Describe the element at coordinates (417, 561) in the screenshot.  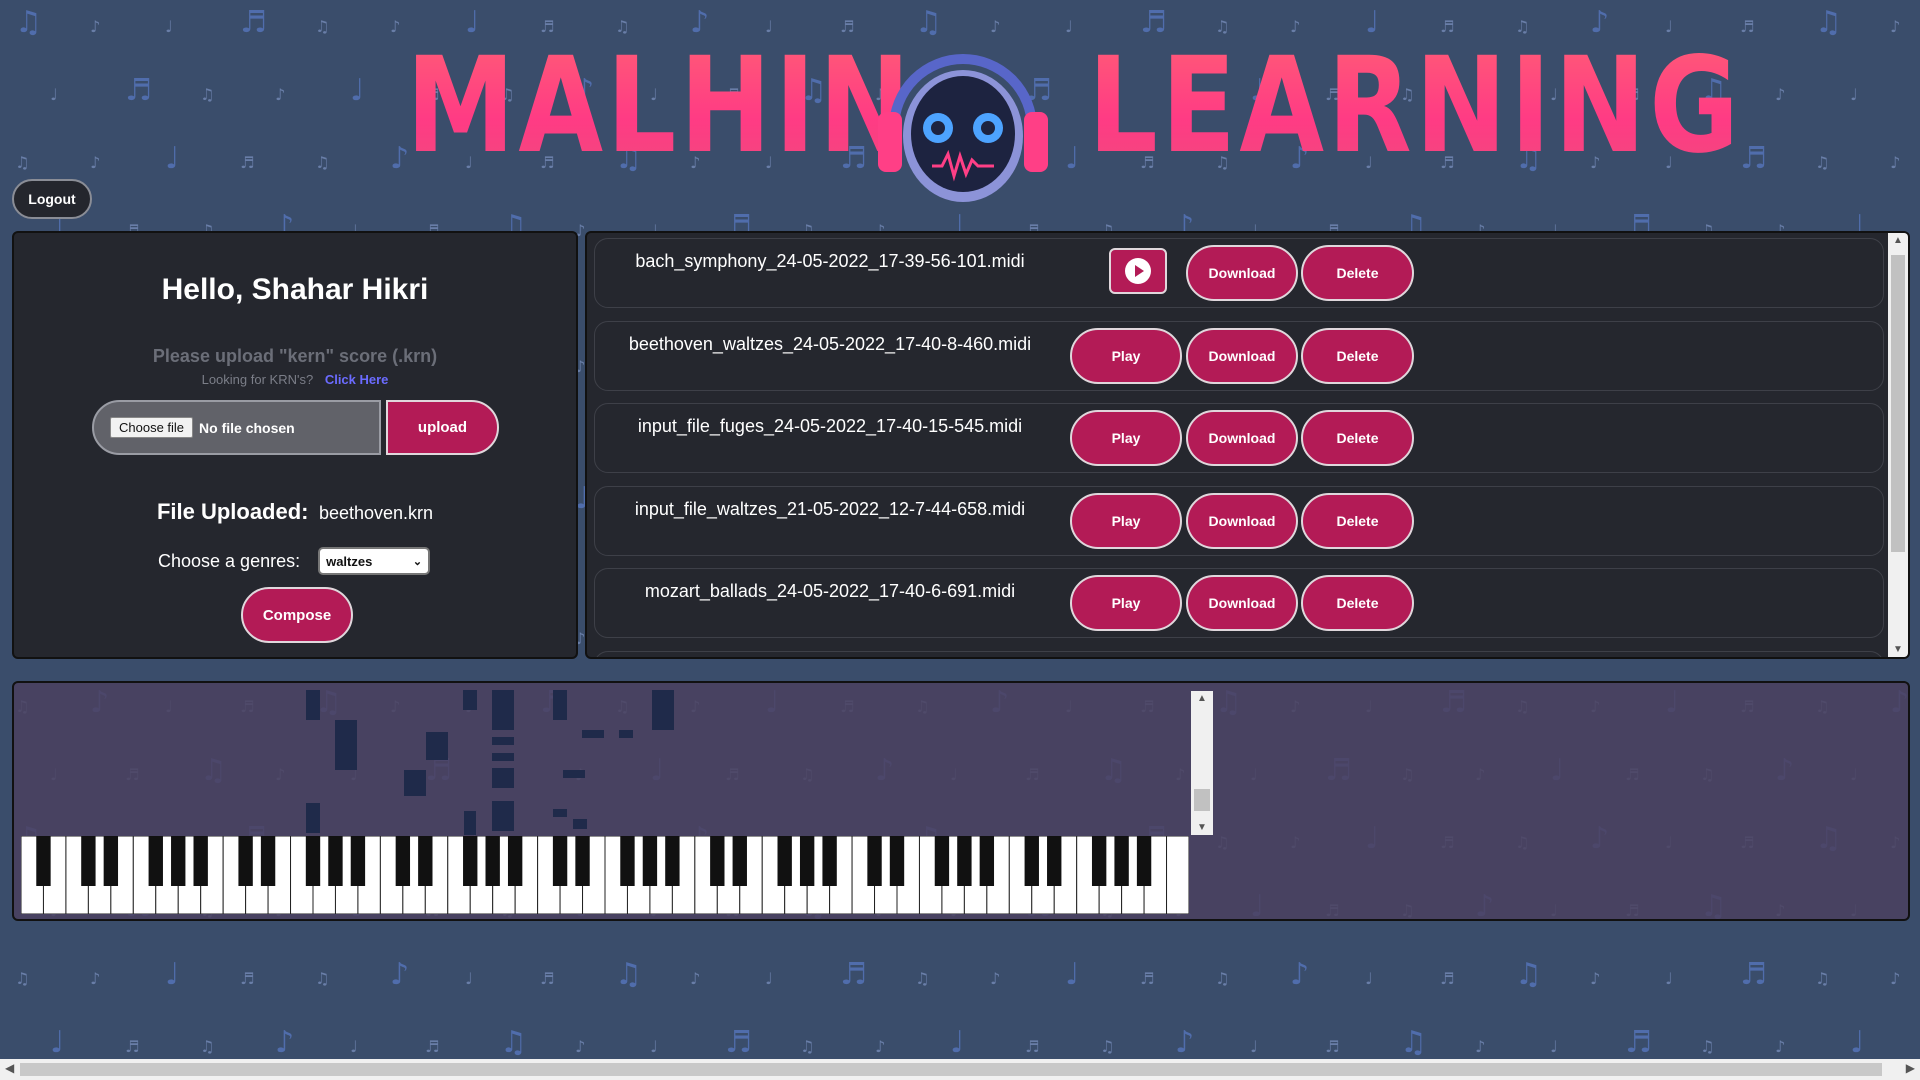
I see `chevron-down-icon: ⌄` at that location.